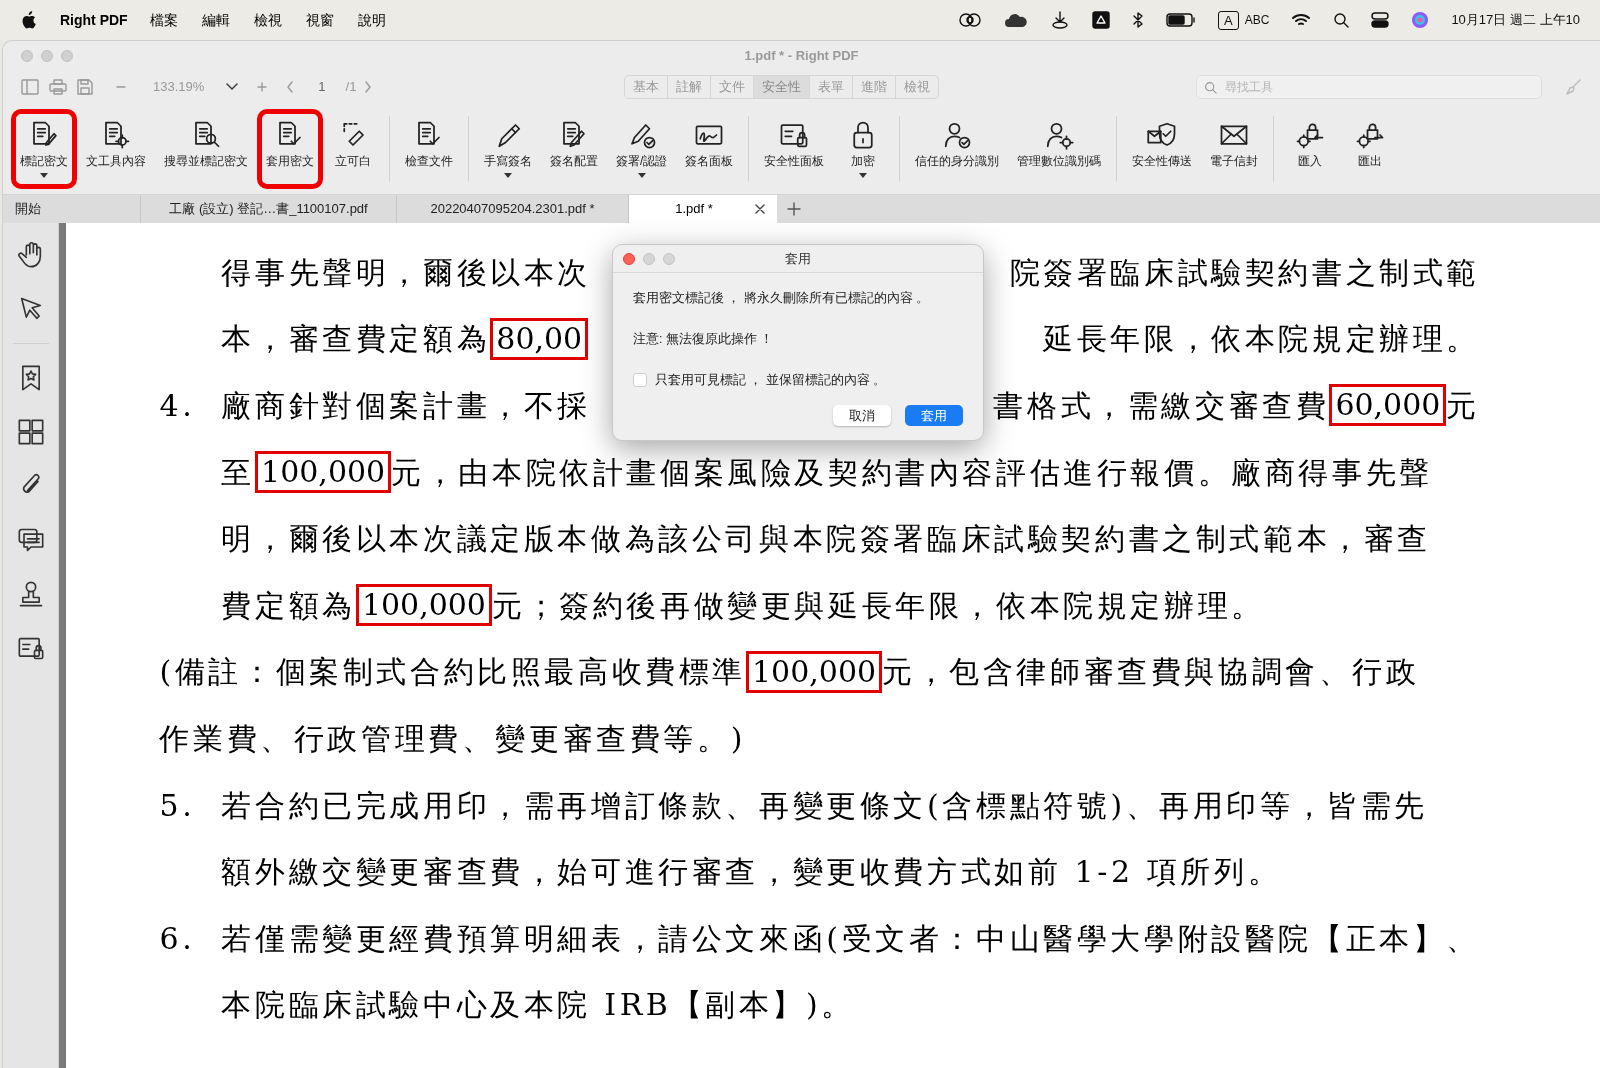 Image resolution: width=1600 pixels, height=1068 pixels. I want to click on document-text: 費定額為, so click(288, 605).